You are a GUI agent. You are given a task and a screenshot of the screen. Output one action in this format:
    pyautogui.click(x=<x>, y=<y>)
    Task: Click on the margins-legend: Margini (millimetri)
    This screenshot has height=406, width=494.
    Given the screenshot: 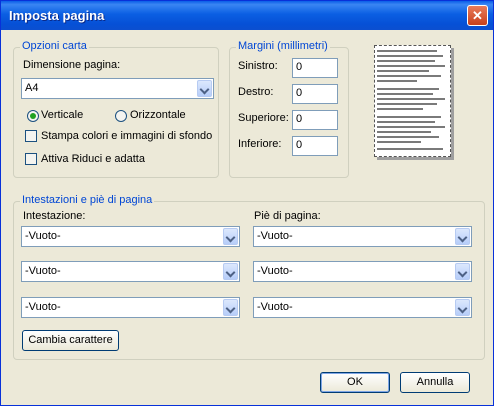 What is the action you would take?
    pyautogui.click(x=283, y=46)
    